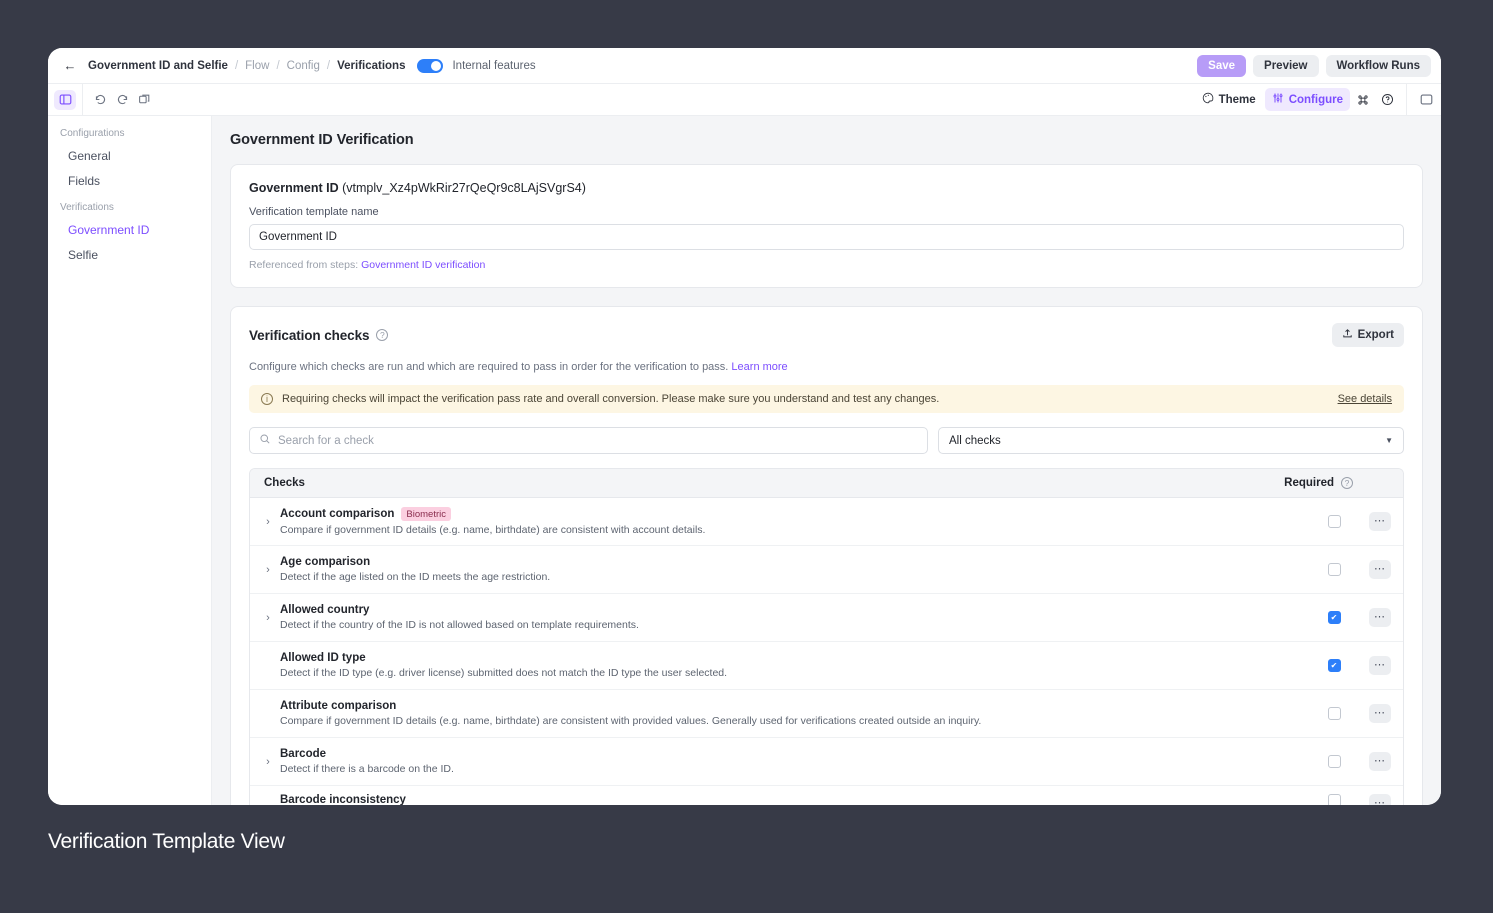  I want to click on arrow-left-icon: ←, so click(70, 66).